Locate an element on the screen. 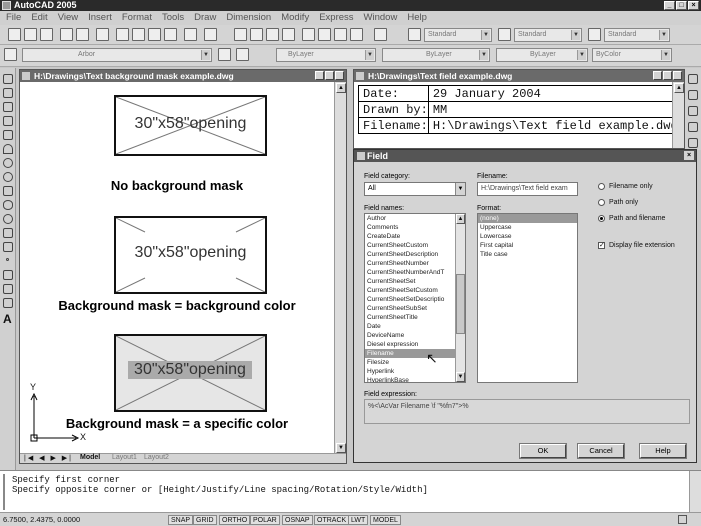  field-name-item: DeviceName is located at coordinates (415, 335).